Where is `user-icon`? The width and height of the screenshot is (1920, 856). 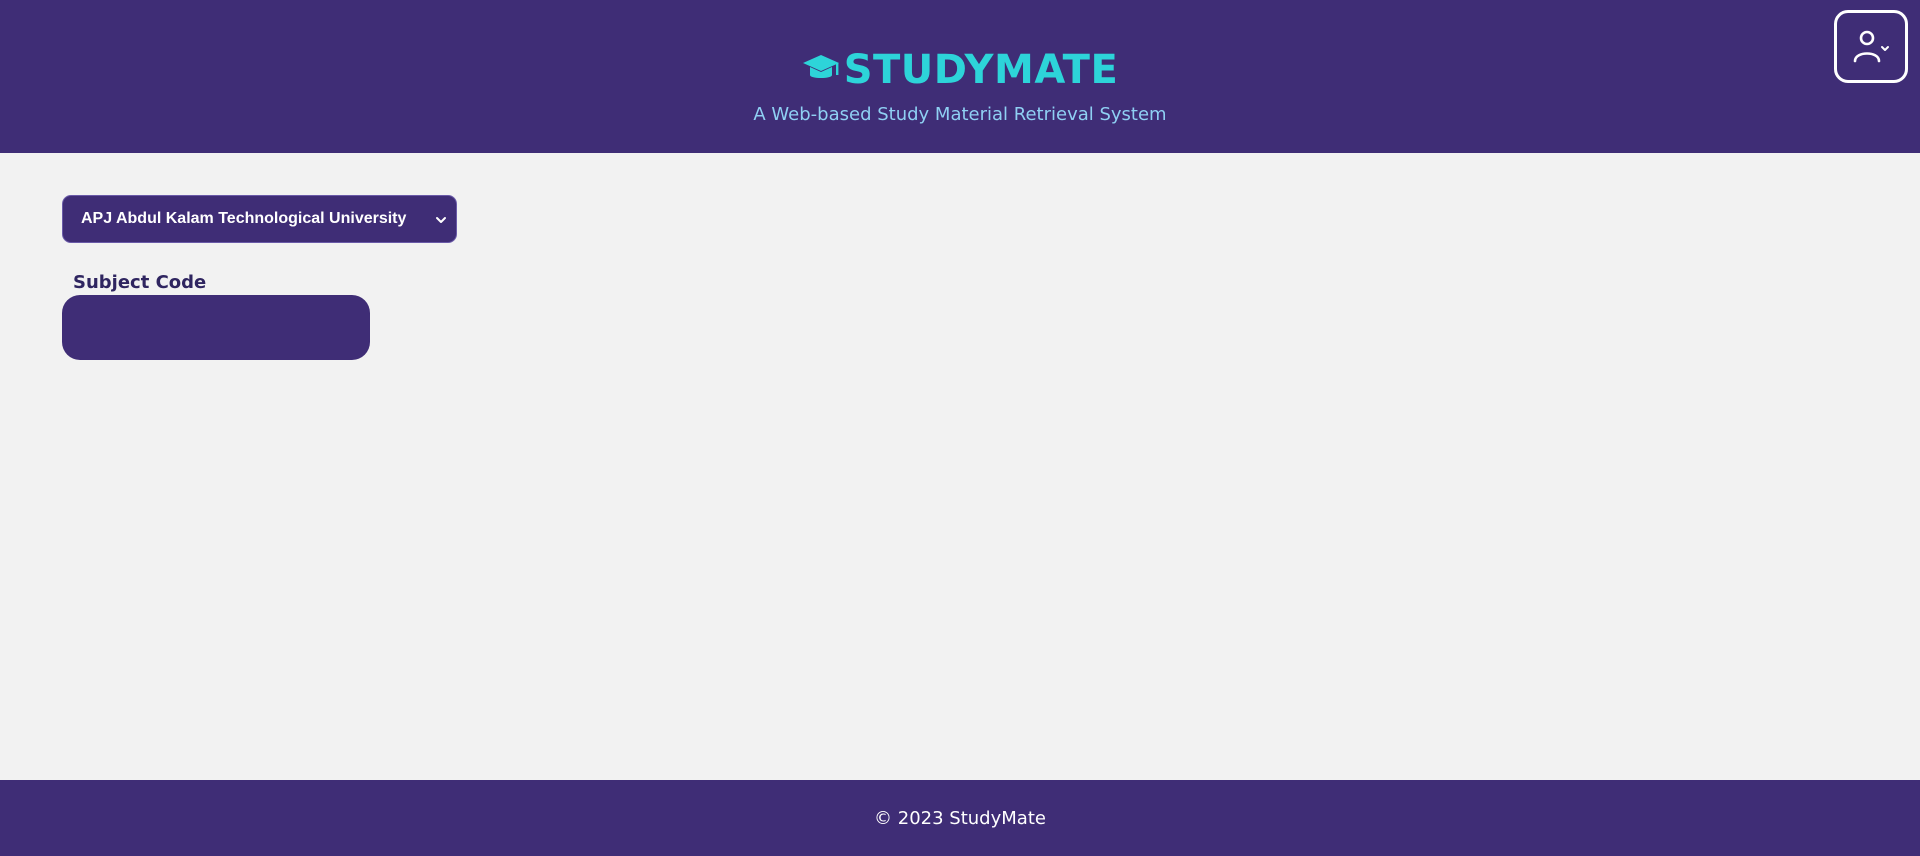
user-icon is located at coordinates (1871, 46).